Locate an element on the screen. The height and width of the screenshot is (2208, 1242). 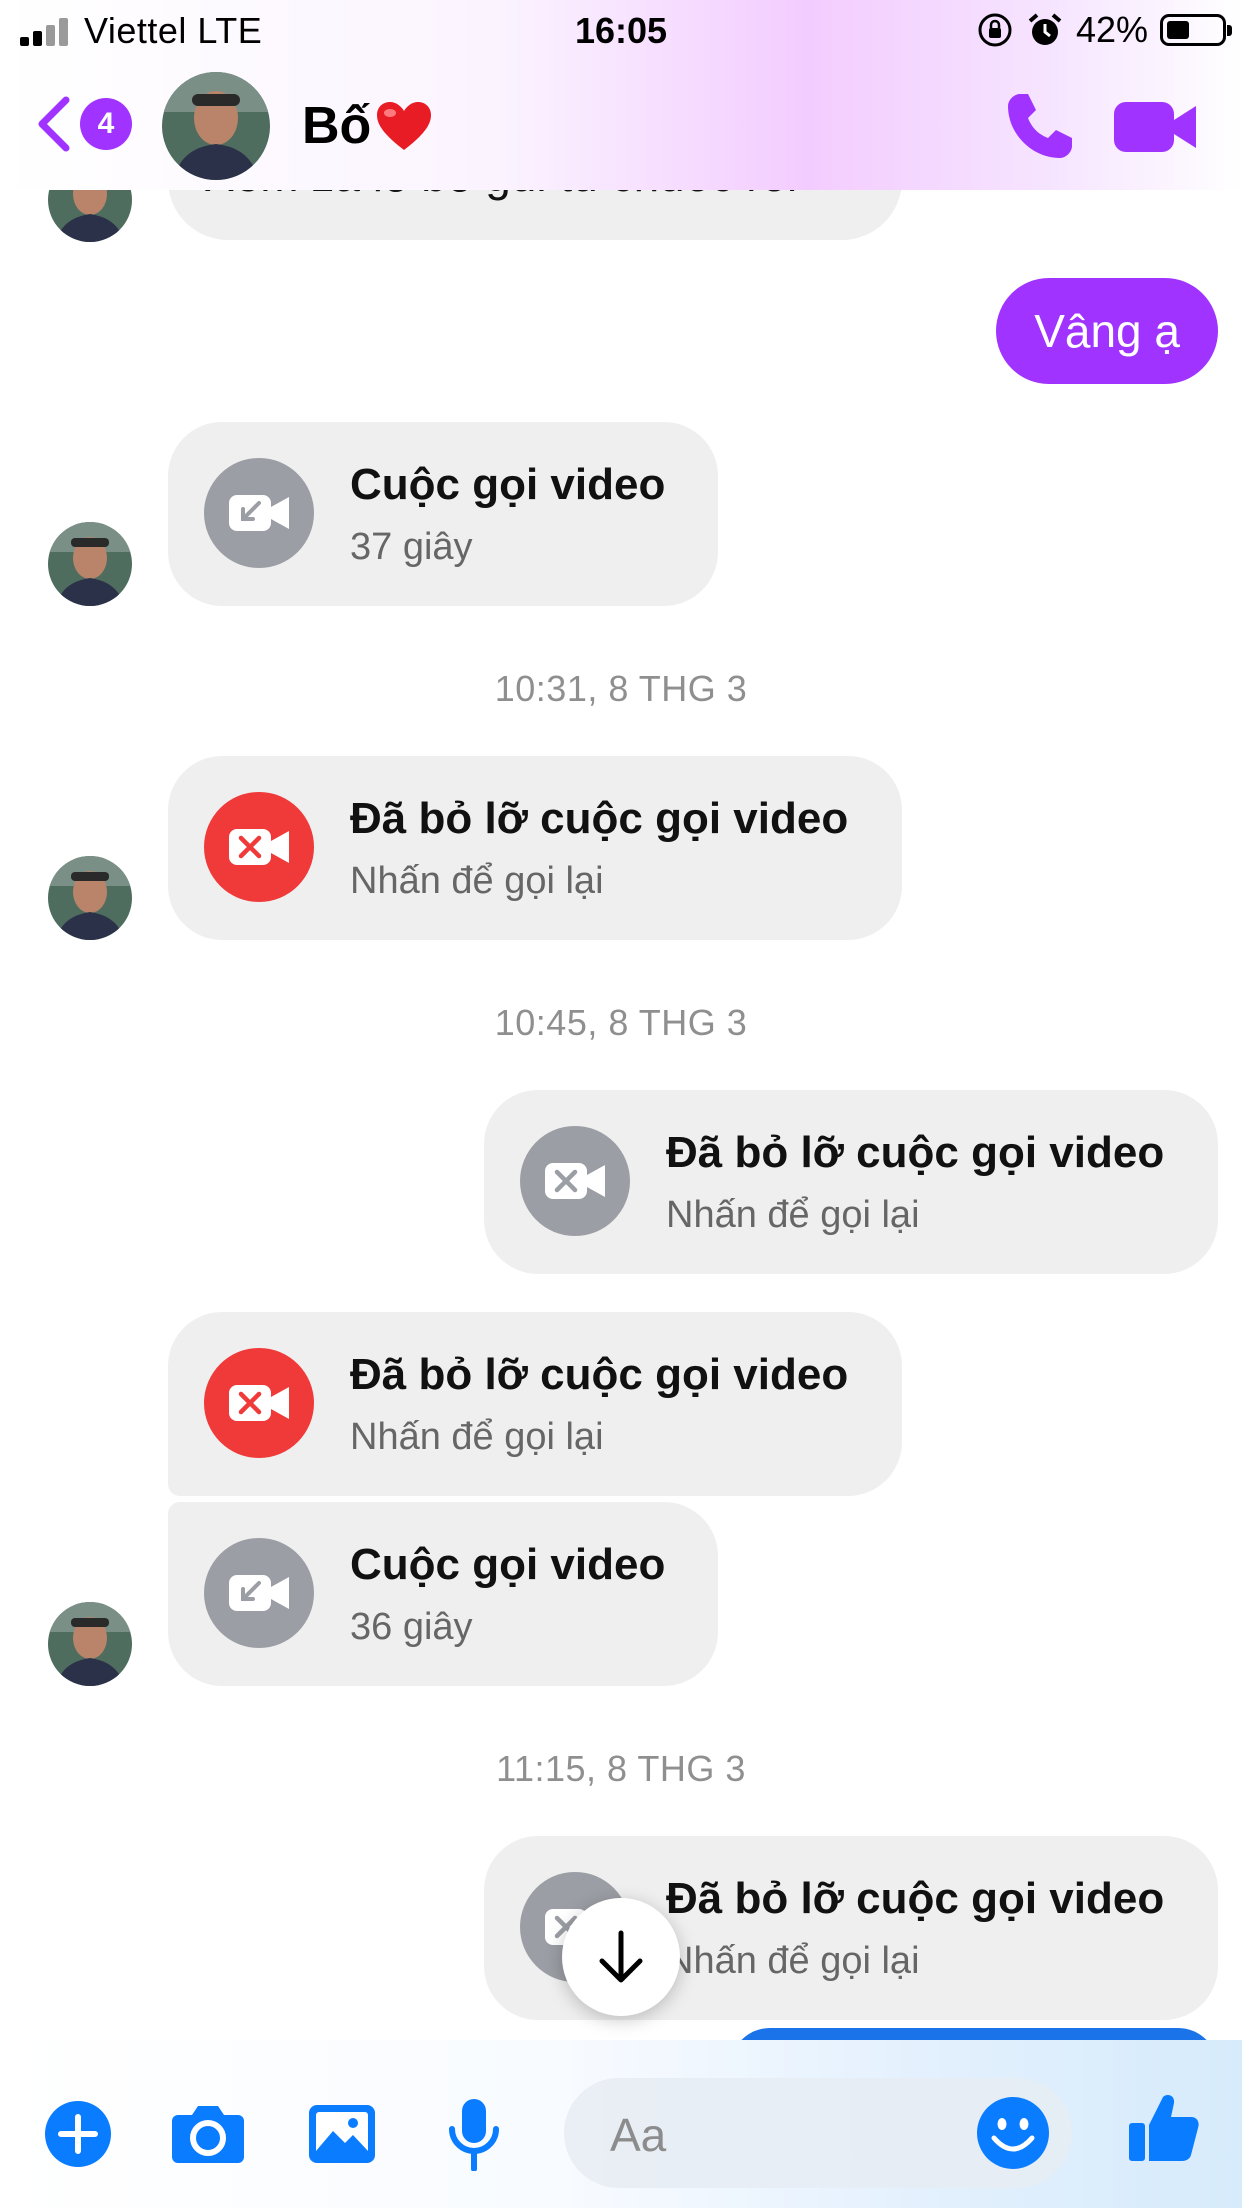
video-call-card: Cuộc gọi video 36 giây is located at coordinates (443, 1594).